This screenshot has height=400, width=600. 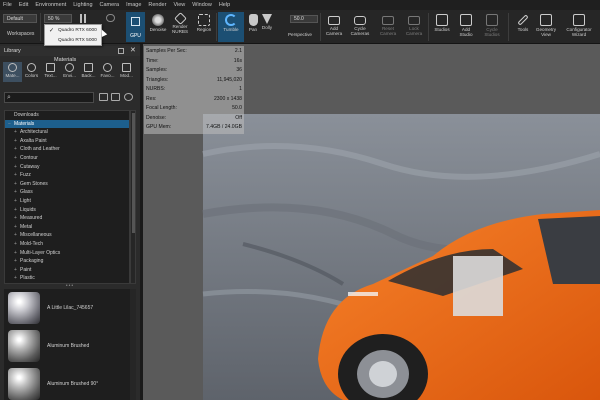 I want to click on camera-snapshot-icon, so click(x=110, y=18).